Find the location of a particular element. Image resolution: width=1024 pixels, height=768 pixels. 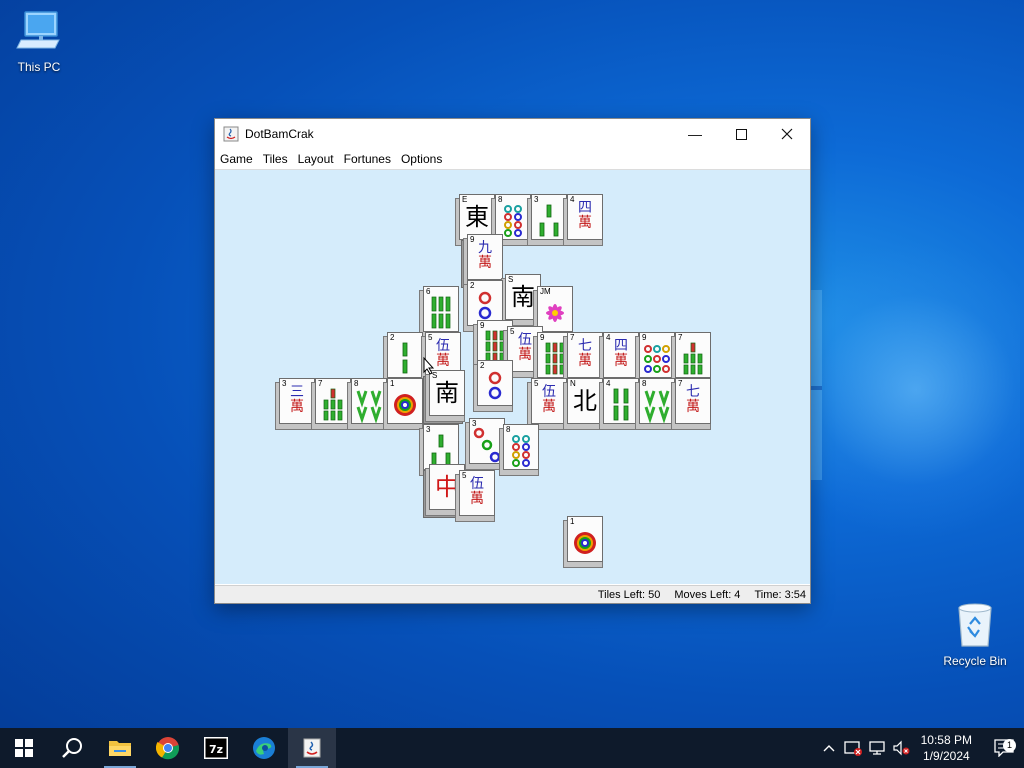

start-button is located at coordinates (24, 748).